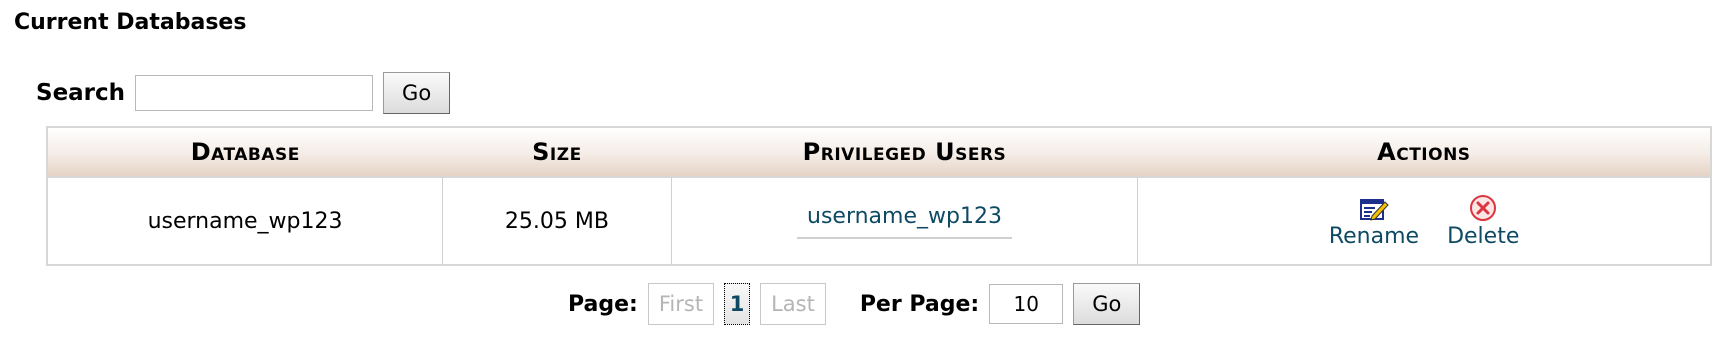  What do you see at coordinates (1374, 222) in the screenshot?
I see `rename-button: Rename` at bounding box center [1374, 222].